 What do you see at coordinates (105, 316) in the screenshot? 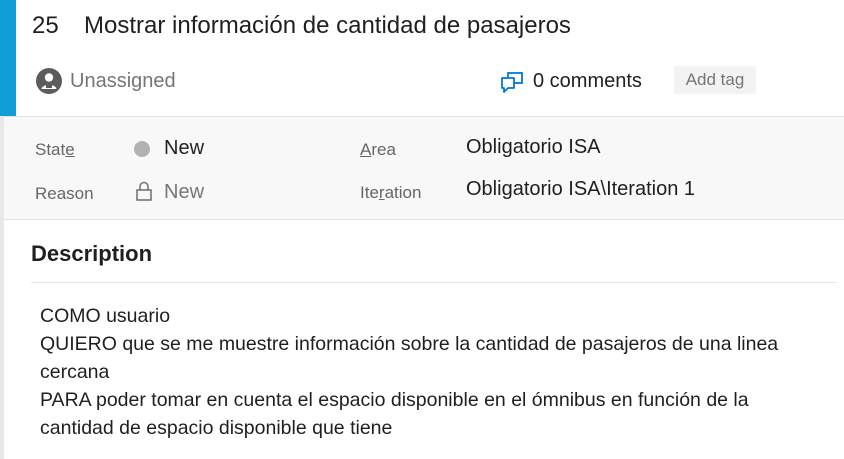
I see `description-line: COMO usuario` at bounding box center [105, 316].